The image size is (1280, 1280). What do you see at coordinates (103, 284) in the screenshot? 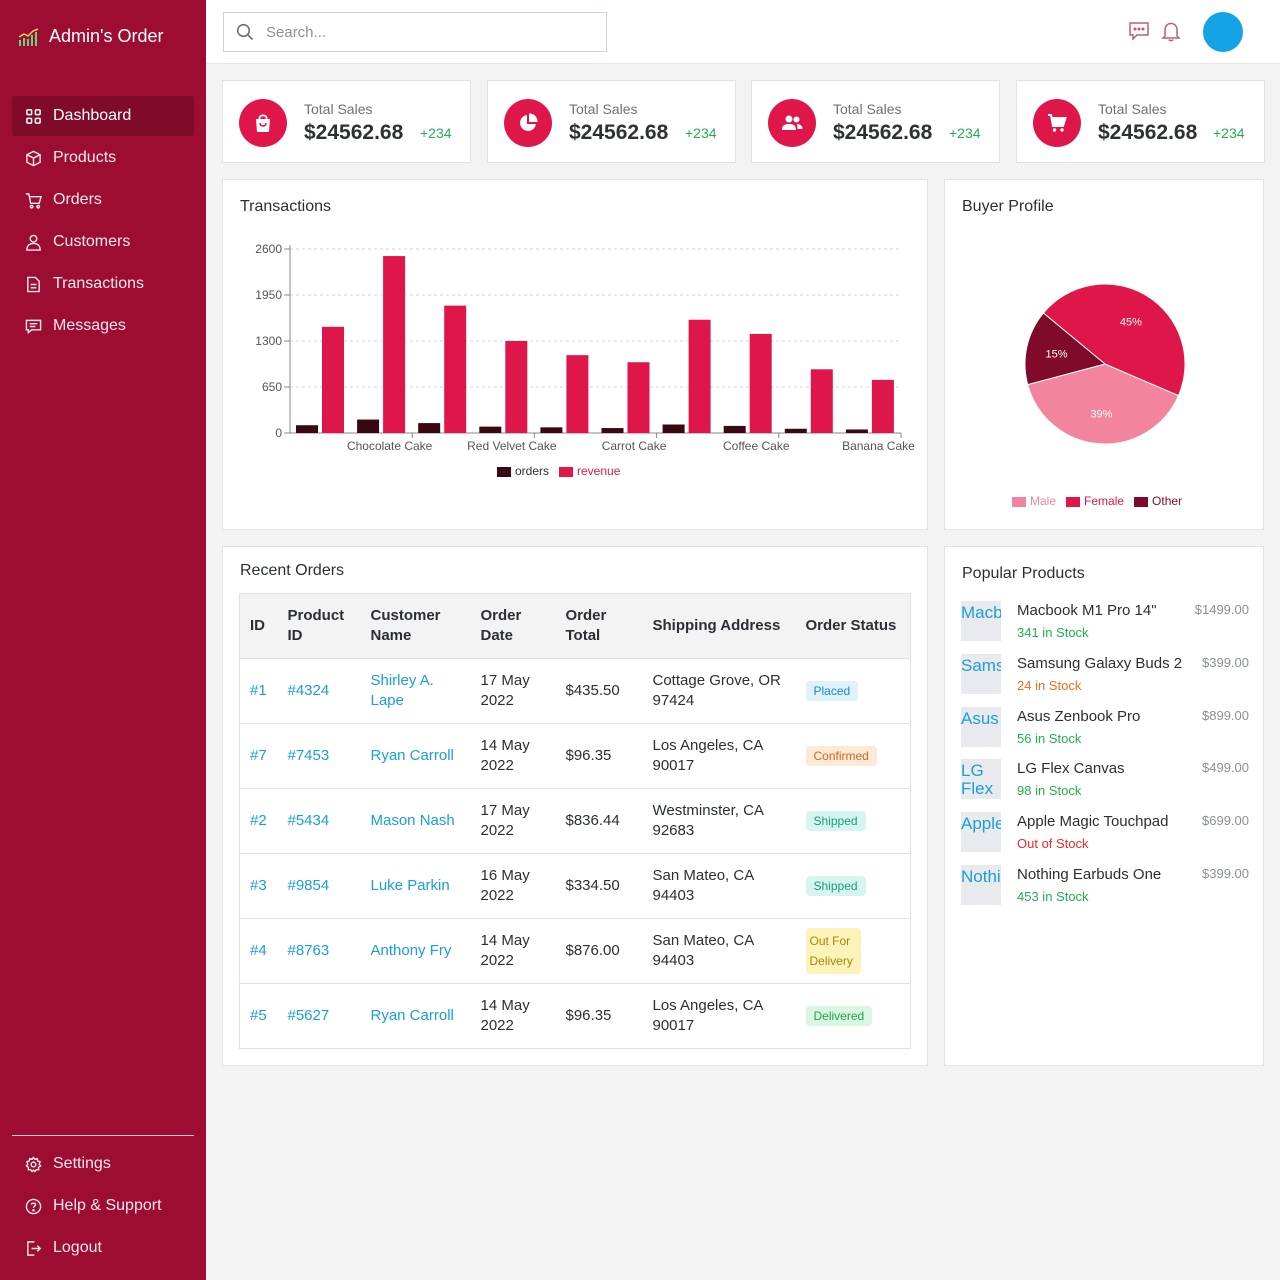
I see `nav-item-transactions: Transactions` at bounding box center [103, 284].